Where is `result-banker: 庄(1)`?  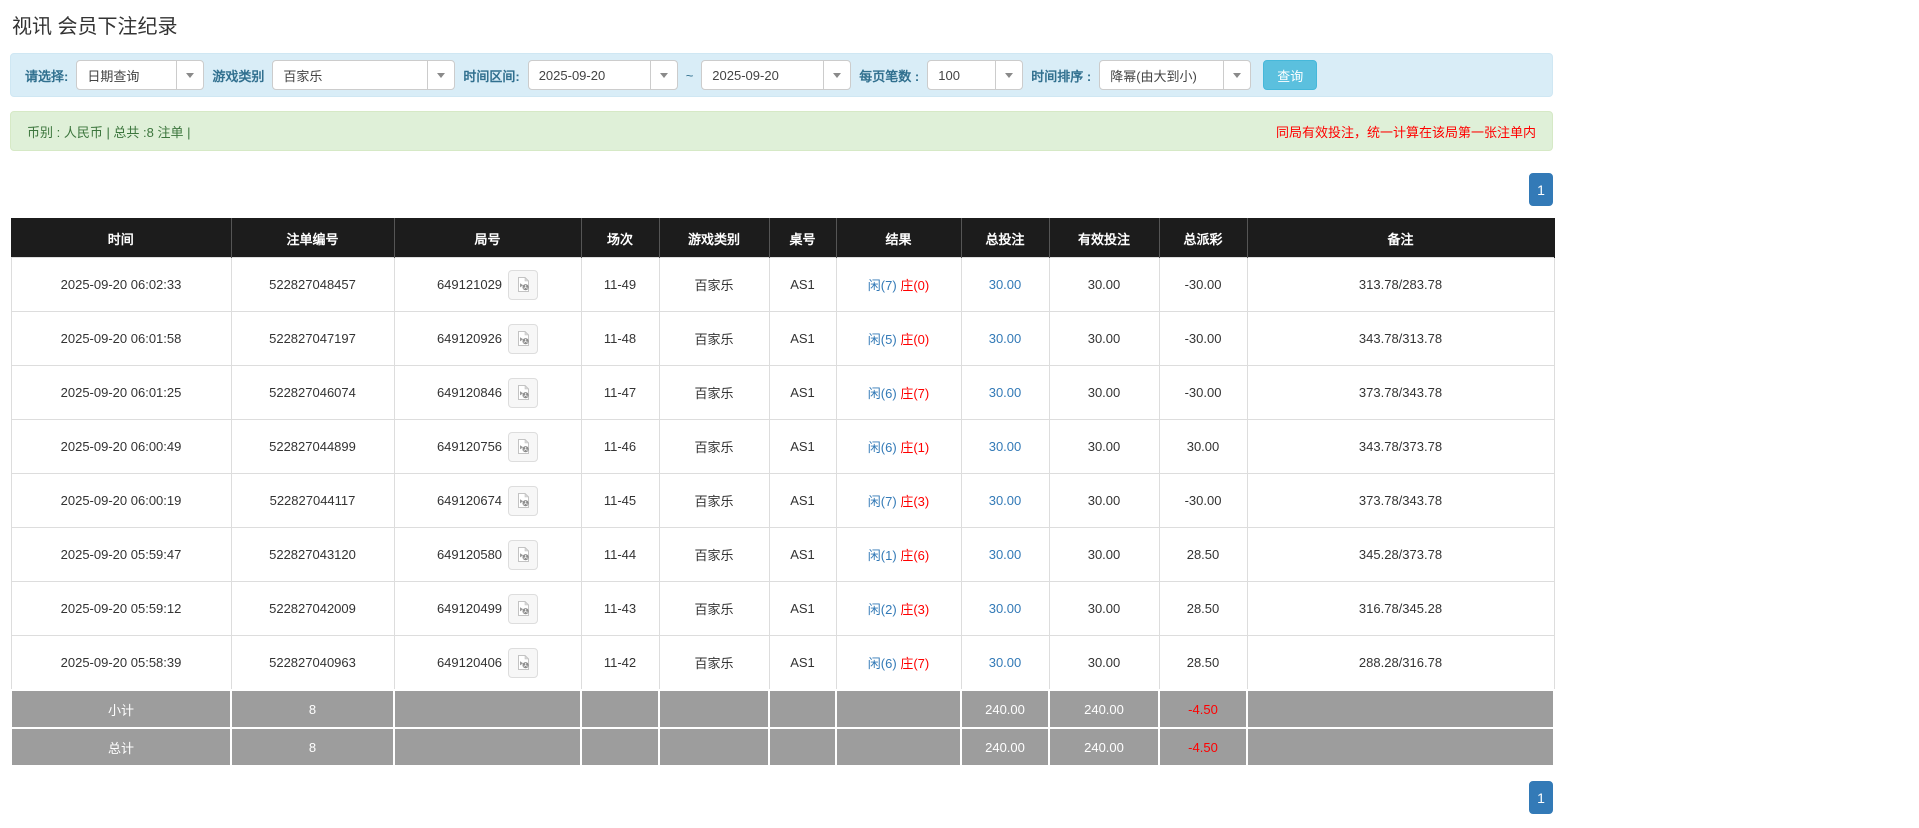
result-banker: 庄(1) is located at coordinates (915, 447).